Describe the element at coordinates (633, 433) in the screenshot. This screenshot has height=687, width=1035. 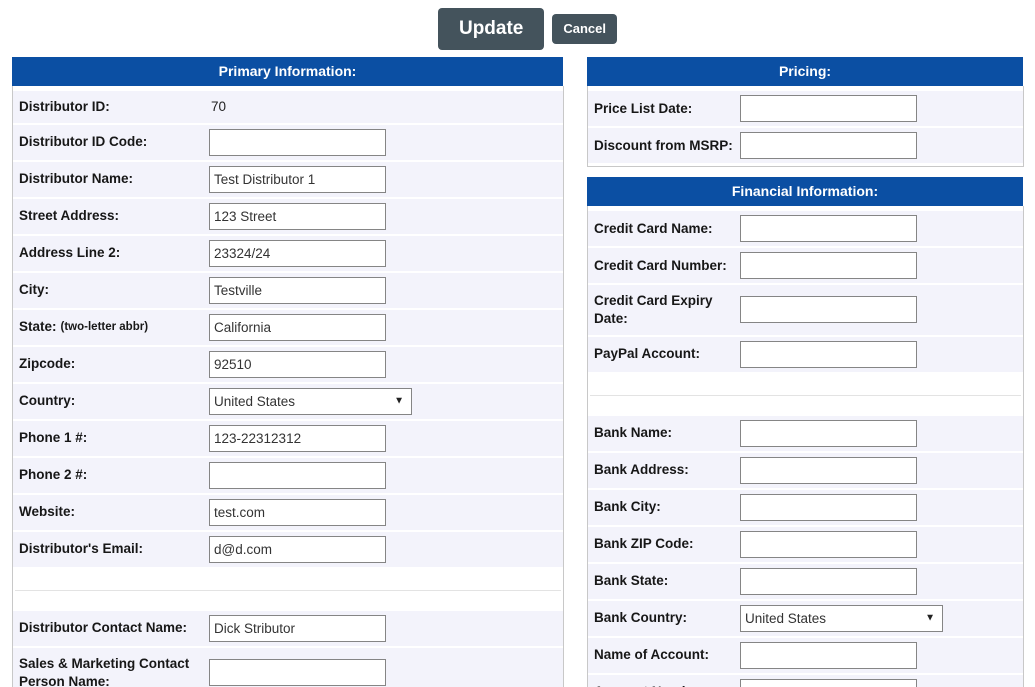
I see `label-text: Bank Name:` at that location.